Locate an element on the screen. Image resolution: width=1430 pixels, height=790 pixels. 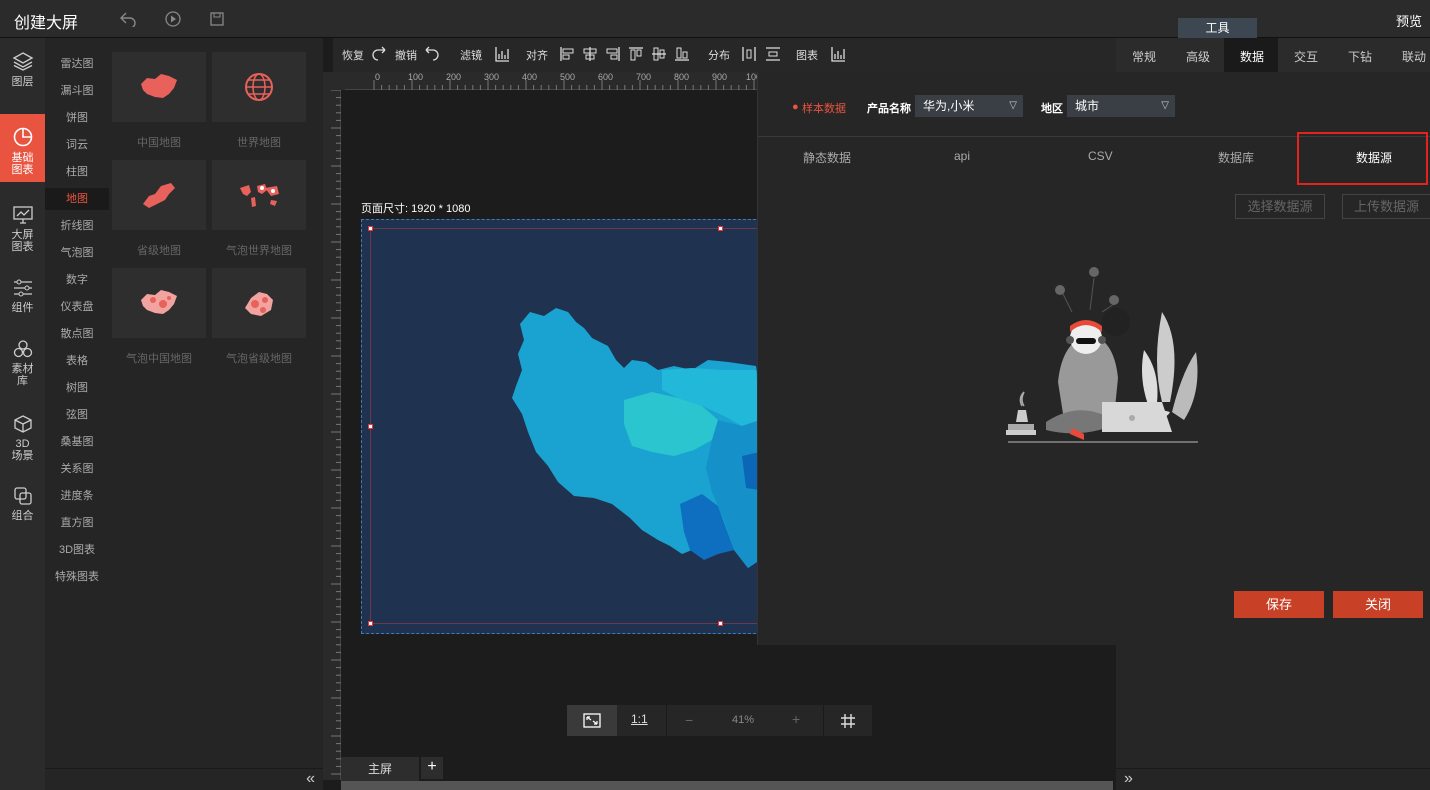
filter-button: 滤镜 is located at coordinates (471, 55).